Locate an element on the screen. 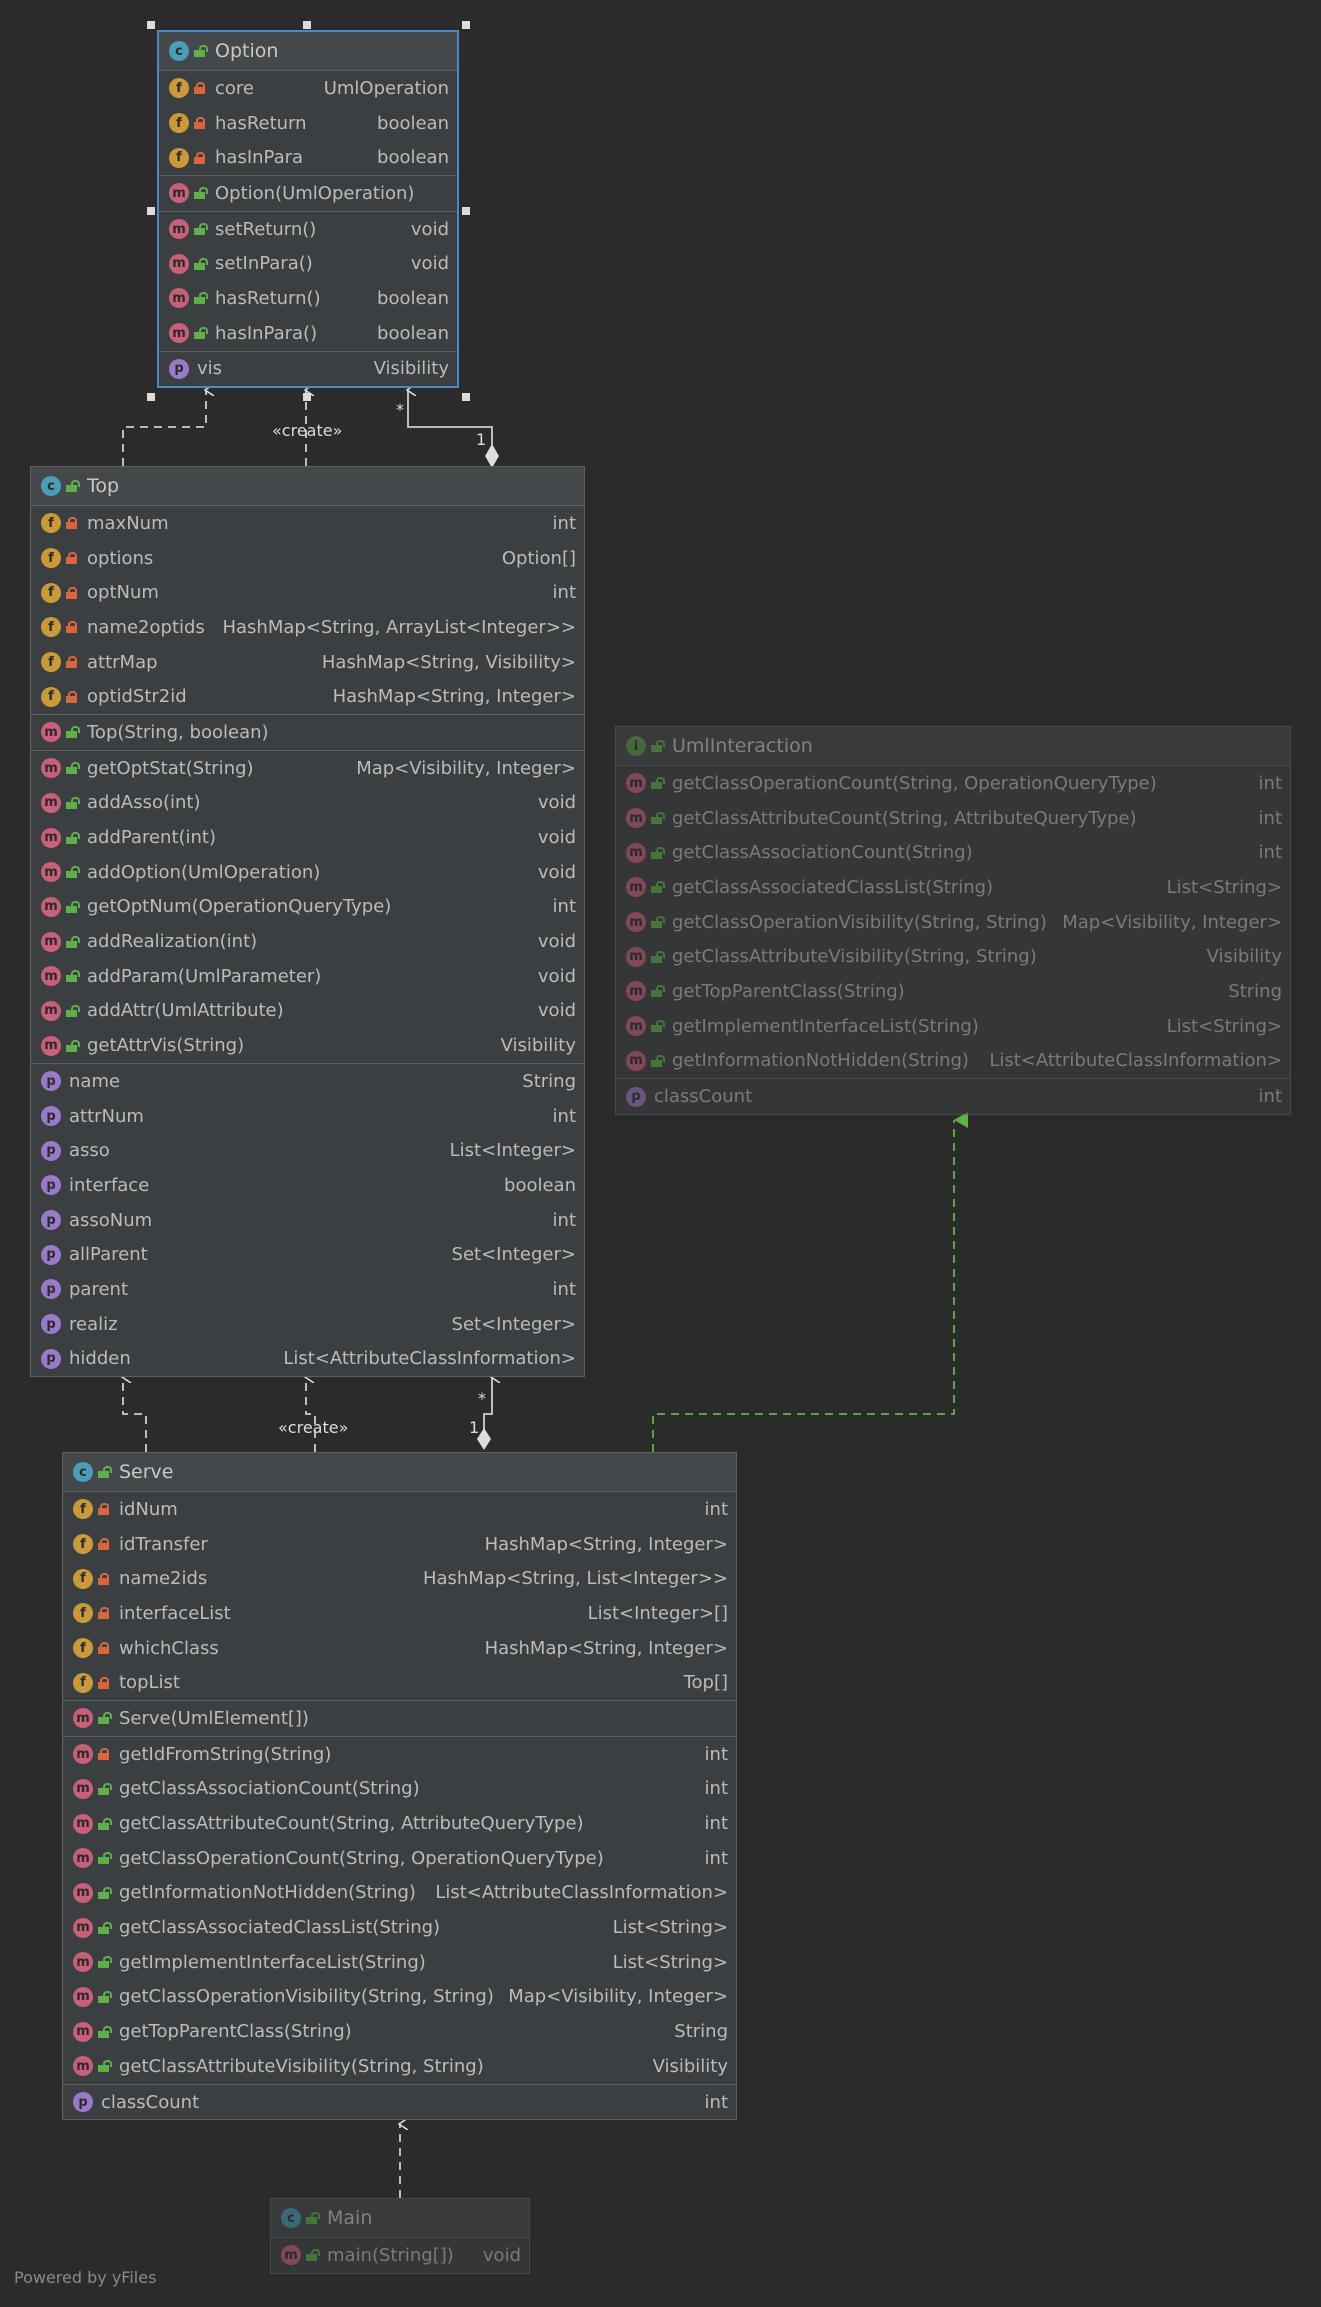  property-row: p parent int is located at coordinates (307, 1289).